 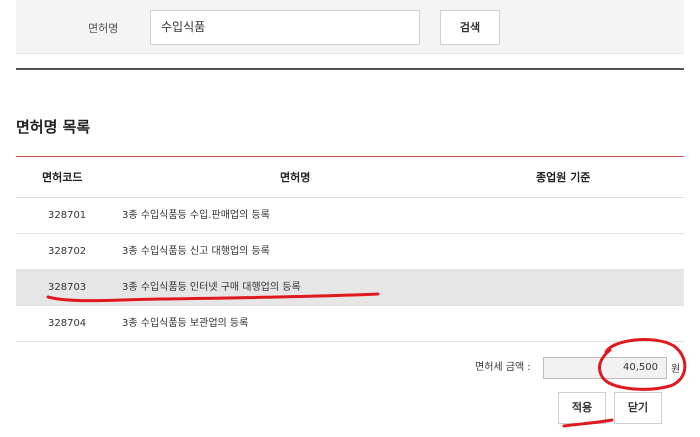 I want to click on license-name-cell: 3종 수입식품등 인터넷 구매 대행업의 등록, so click(x=211, y=287).